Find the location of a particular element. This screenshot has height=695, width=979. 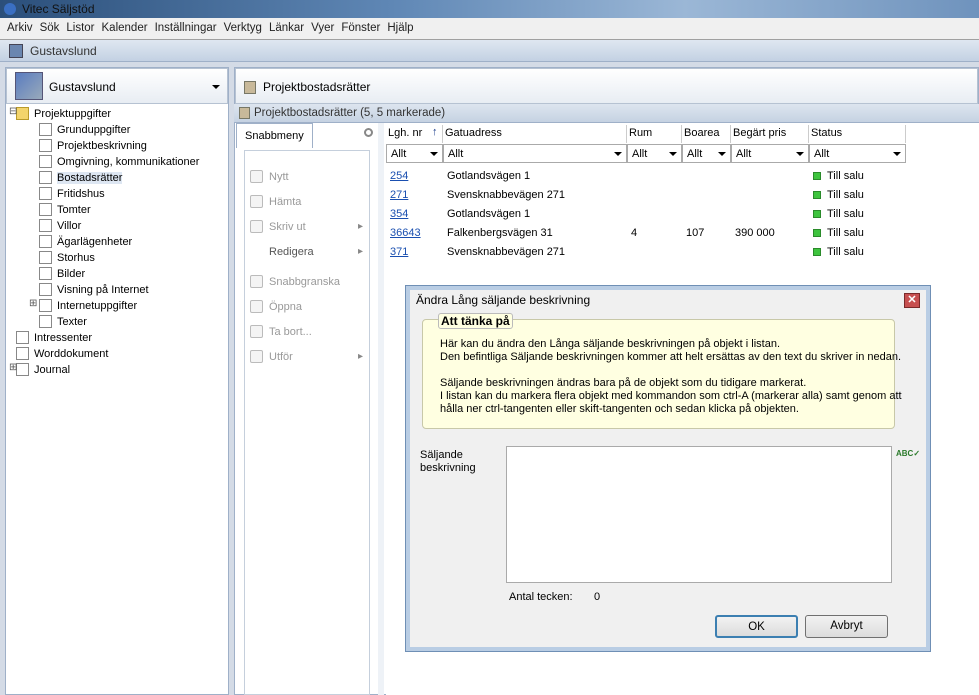

menu-arkiv: Arkiv is located at coordinates (20, 28).